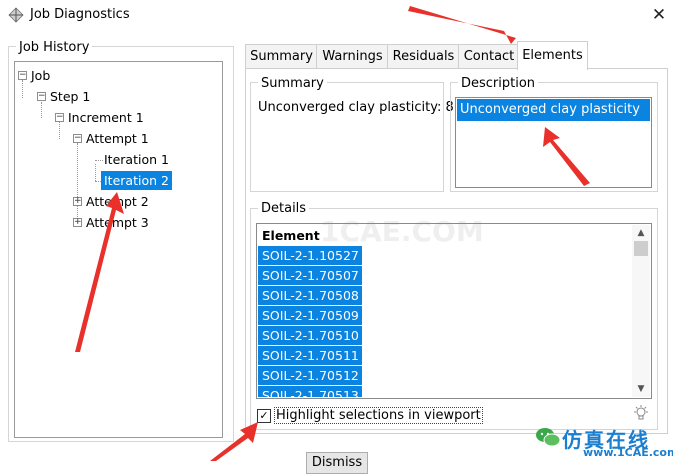  Describe the element at coordinates (310, 295) in the screenshot. I see `table-row: SOIL-2-1.70508` at that location.